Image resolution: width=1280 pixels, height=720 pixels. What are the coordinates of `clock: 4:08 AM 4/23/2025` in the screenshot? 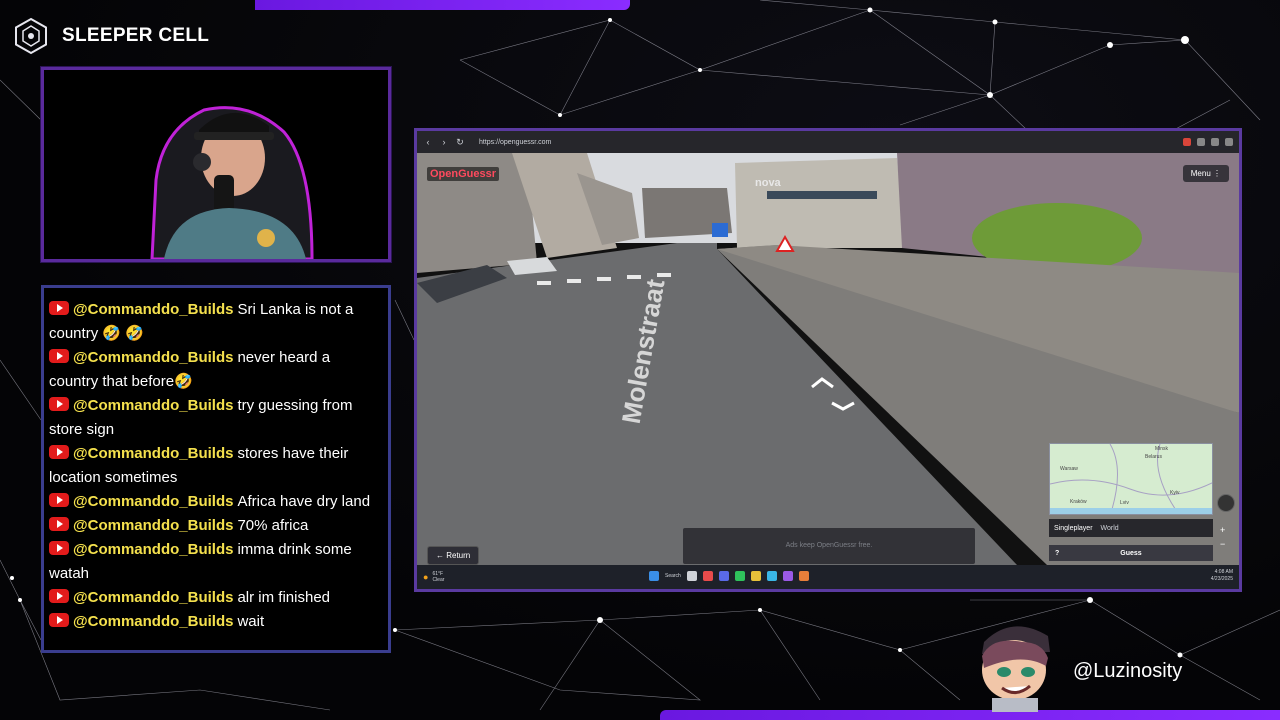 It's located at (1222, 576).